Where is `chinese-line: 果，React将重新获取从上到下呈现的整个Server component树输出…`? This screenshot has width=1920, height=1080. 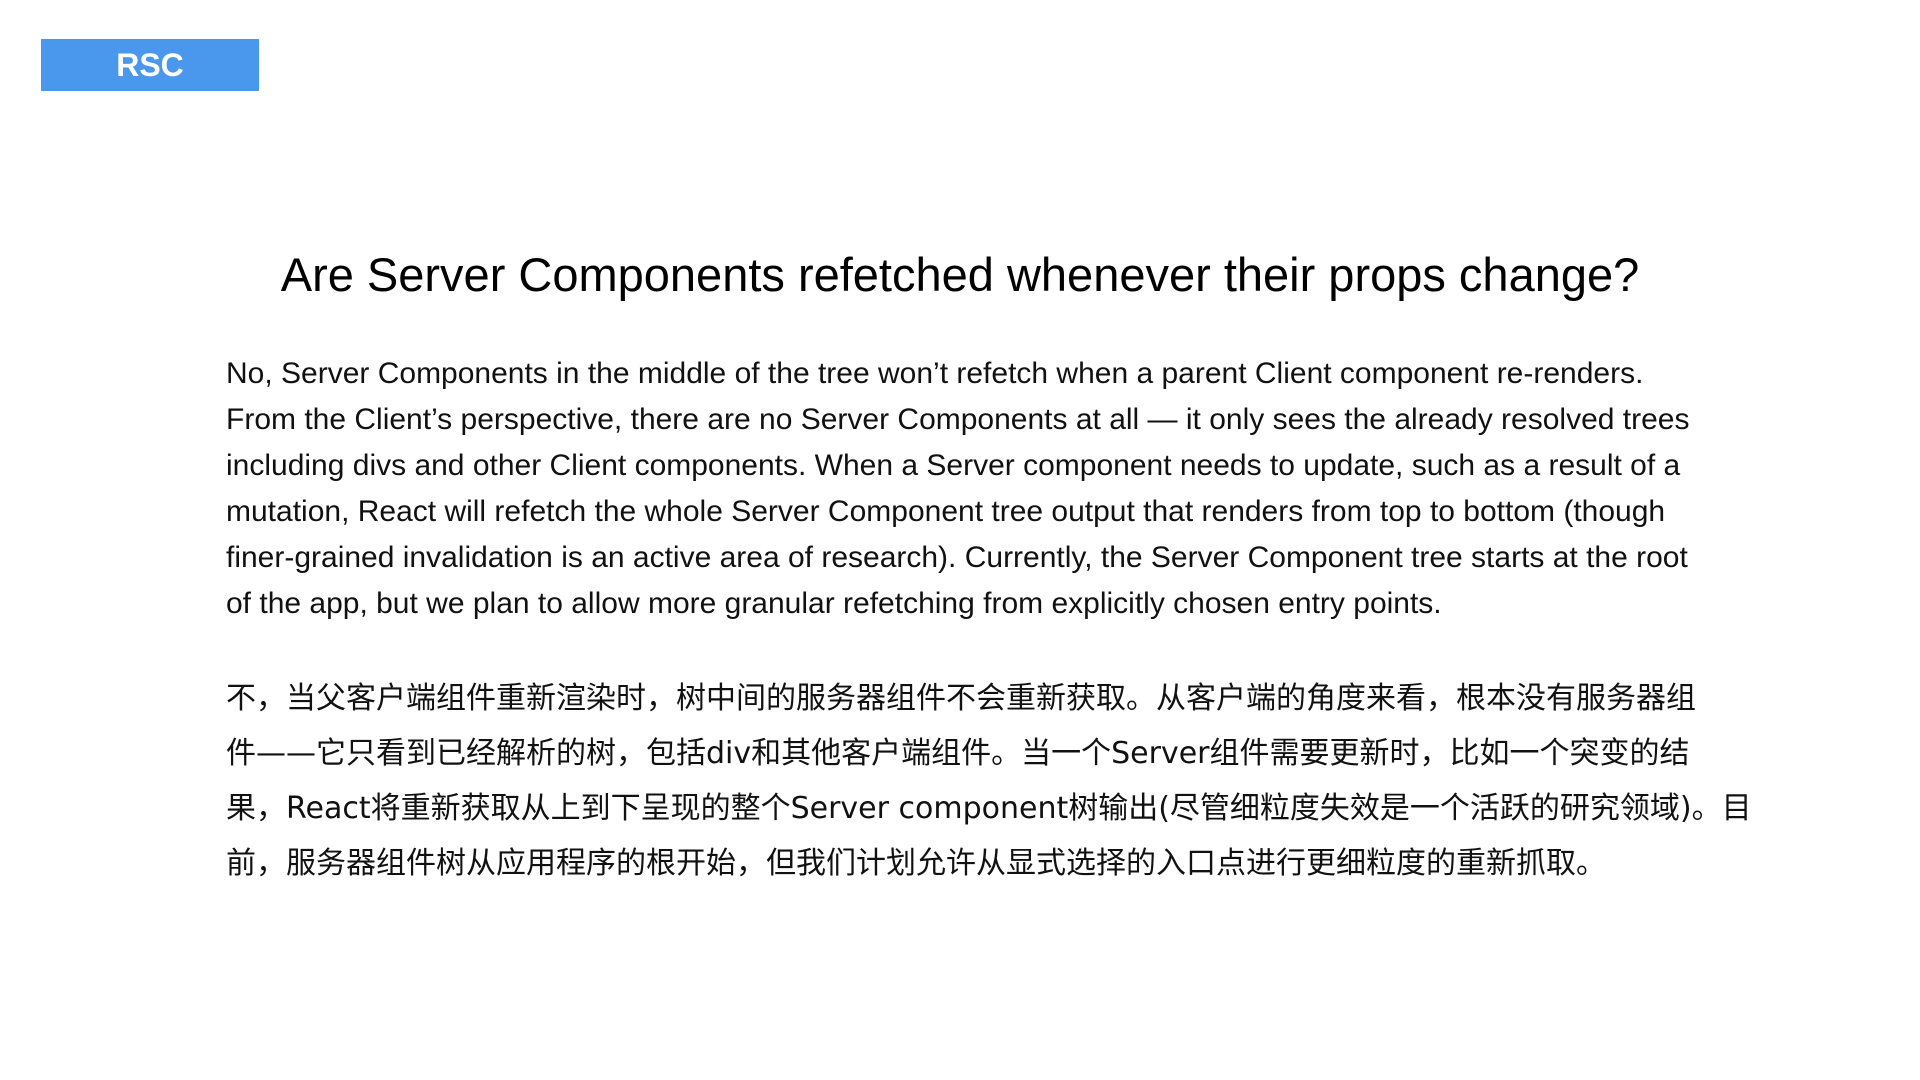
chinese-line: 果，React将重新获取从上到下呈现的整个Server component树输出… is located at coordinates (989, 808).